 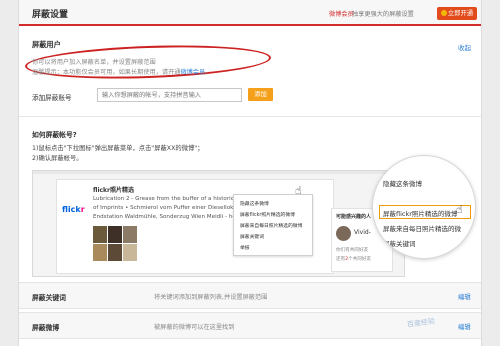 I want to click on zoom-menu-item: 屏蔽flickr照片精选的微博, so click(x=420, y=214).